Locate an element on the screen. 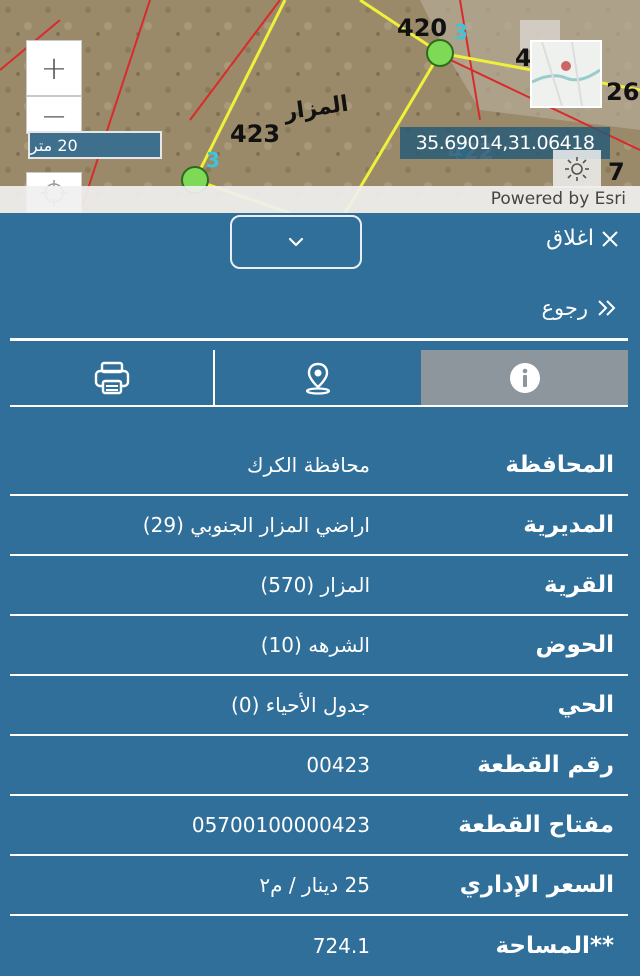 Image resolution: width=640 pixels, height=976 pixels. brightness-button is located at coordinates (577, 169).